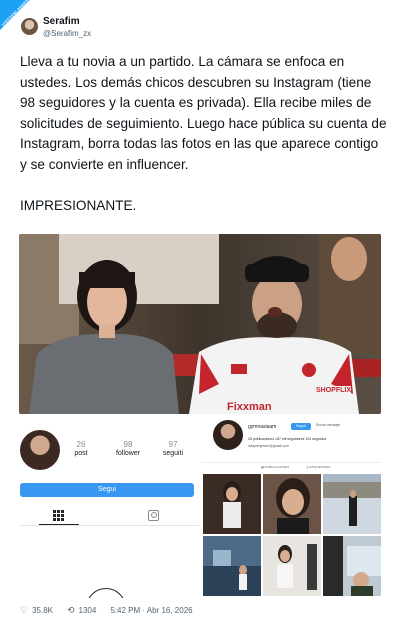  Describe the element at coordinates (128, 444) in the screenshot. I see `ig-followers-count: 98` at that location.